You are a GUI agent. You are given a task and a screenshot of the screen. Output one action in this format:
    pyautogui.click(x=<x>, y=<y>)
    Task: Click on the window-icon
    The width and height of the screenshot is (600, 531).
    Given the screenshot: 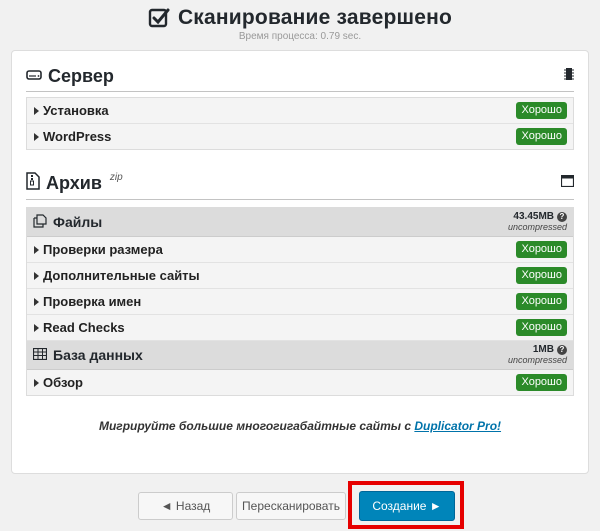 What is the action you would take?
    pyautogui.click(x=567, y=183)
    